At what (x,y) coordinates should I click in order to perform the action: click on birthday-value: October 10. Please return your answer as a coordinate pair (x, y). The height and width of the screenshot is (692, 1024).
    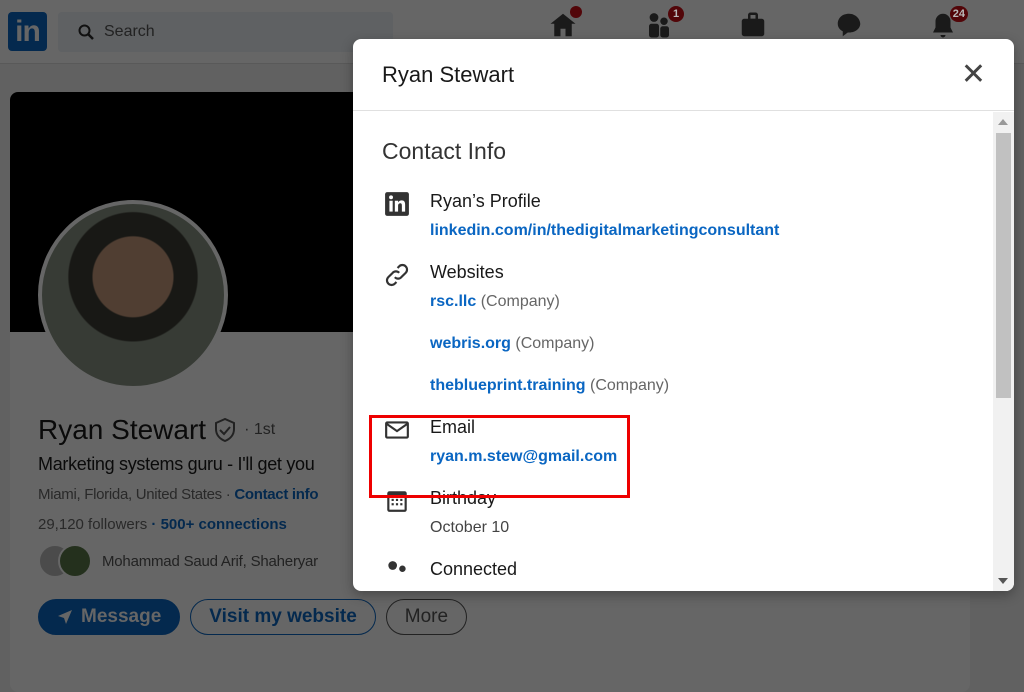
    Looking at the image, I should click on (470, 527).